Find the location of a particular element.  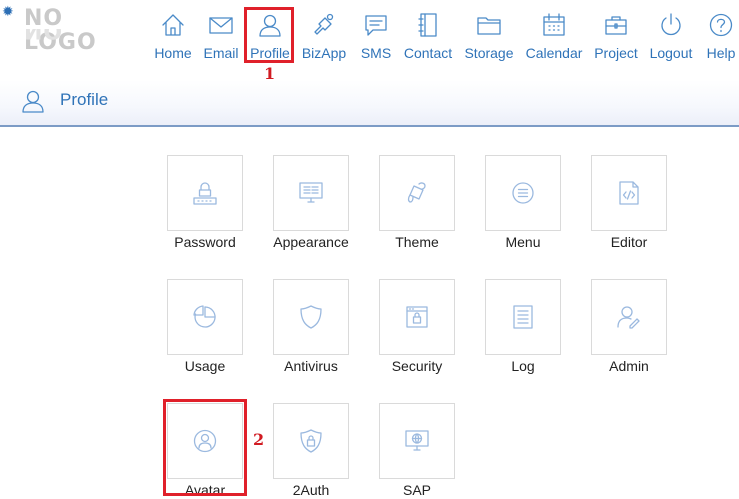

tile-theme: Theme is located at coordinates (417, 203).